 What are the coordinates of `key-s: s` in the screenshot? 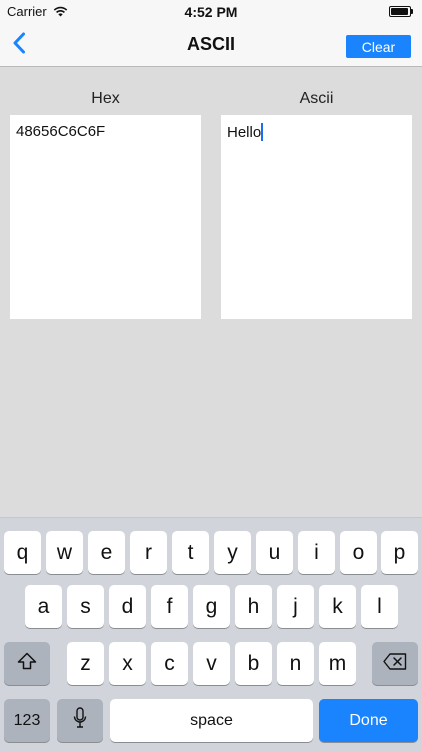 It's located at (85, 606).